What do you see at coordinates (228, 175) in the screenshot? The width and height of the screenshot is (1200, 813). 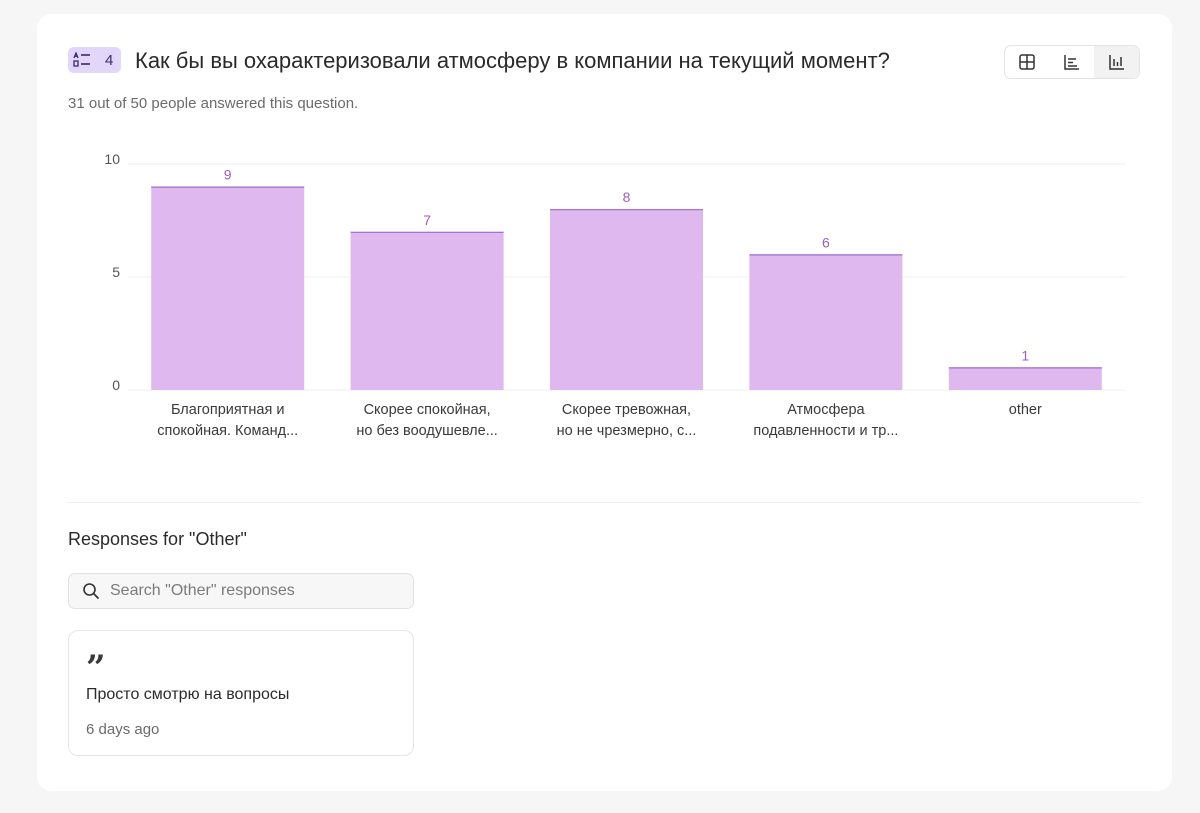 I see `bar-value-label: 9` at bounding box center [228, 175].